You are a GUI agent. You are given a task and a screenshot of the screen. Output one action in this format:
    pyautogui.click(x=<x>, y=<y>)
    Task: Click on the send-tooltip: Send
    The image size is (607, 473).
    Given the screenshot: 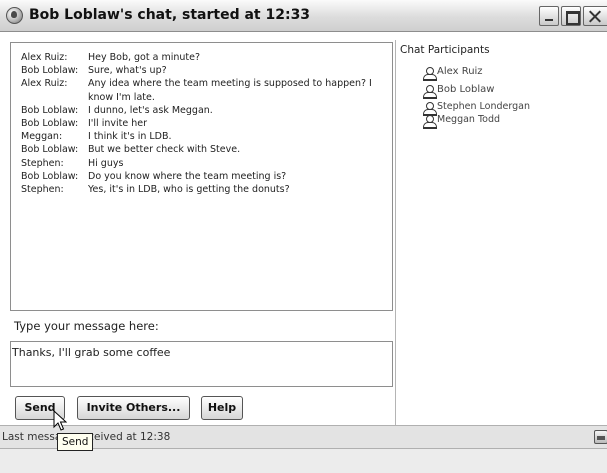 What is the action you would take?
    pyautogui.click(x=75, y=442)
    